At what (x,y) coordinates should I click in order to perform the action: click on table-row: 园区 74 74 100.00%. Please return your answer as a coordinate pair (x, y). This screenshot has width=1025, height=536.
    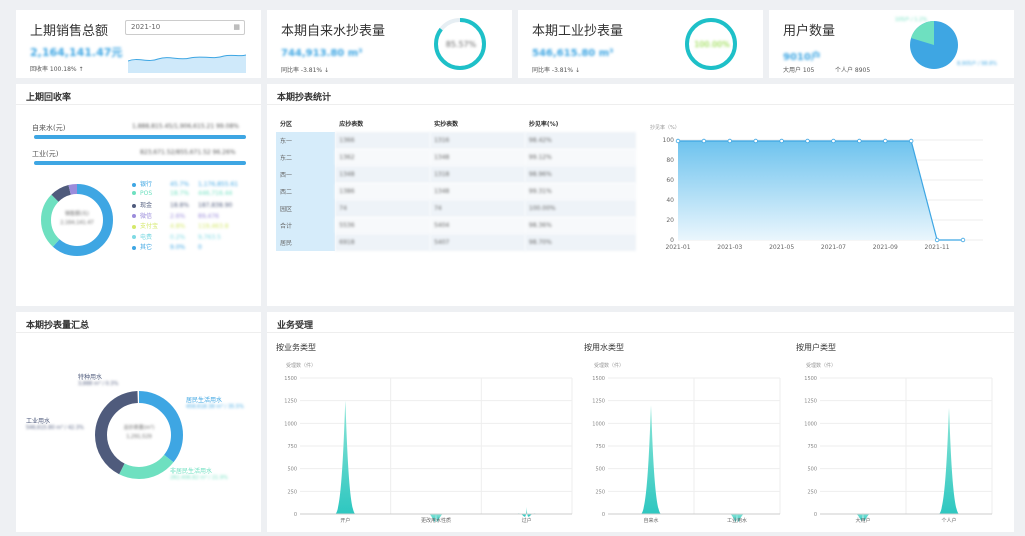
    Looking at the image, I should click on (456, 208).